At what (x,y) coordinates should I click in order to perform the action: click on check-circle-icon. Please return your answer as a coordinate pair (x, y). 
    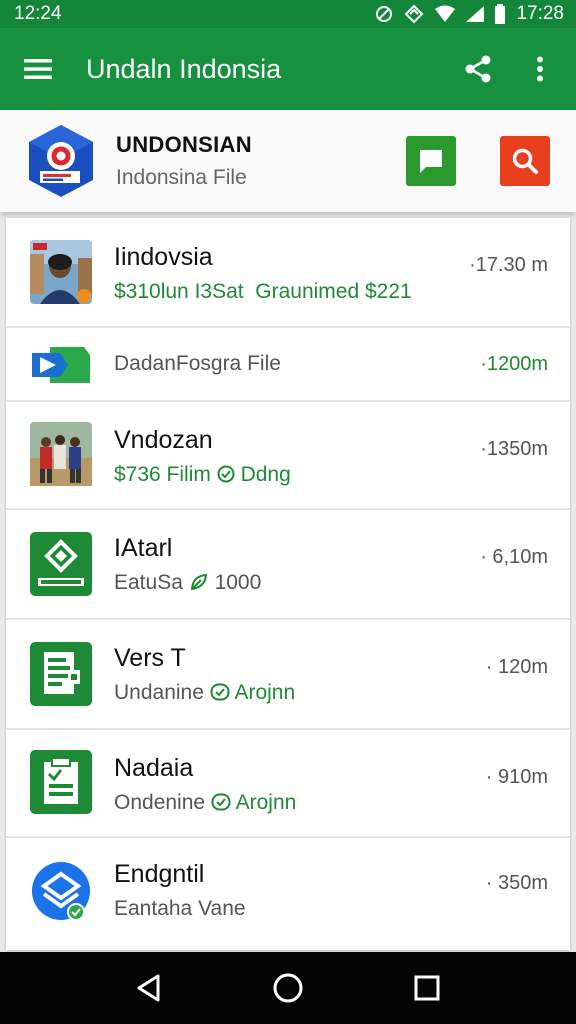
    Looking at the image, I should click on (226, 474).